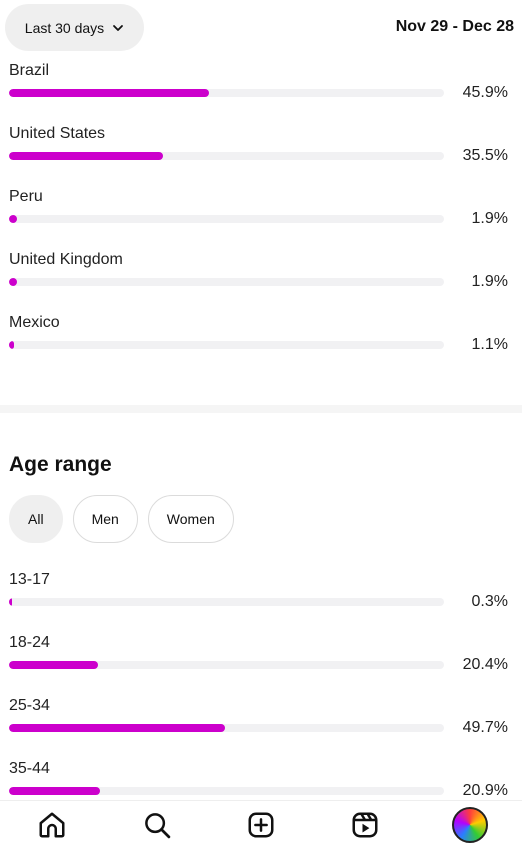  What do you see at coordinates (29, 705) in the screenshot?
I see `age-label: 25-34` at bounding box center [29, 705].